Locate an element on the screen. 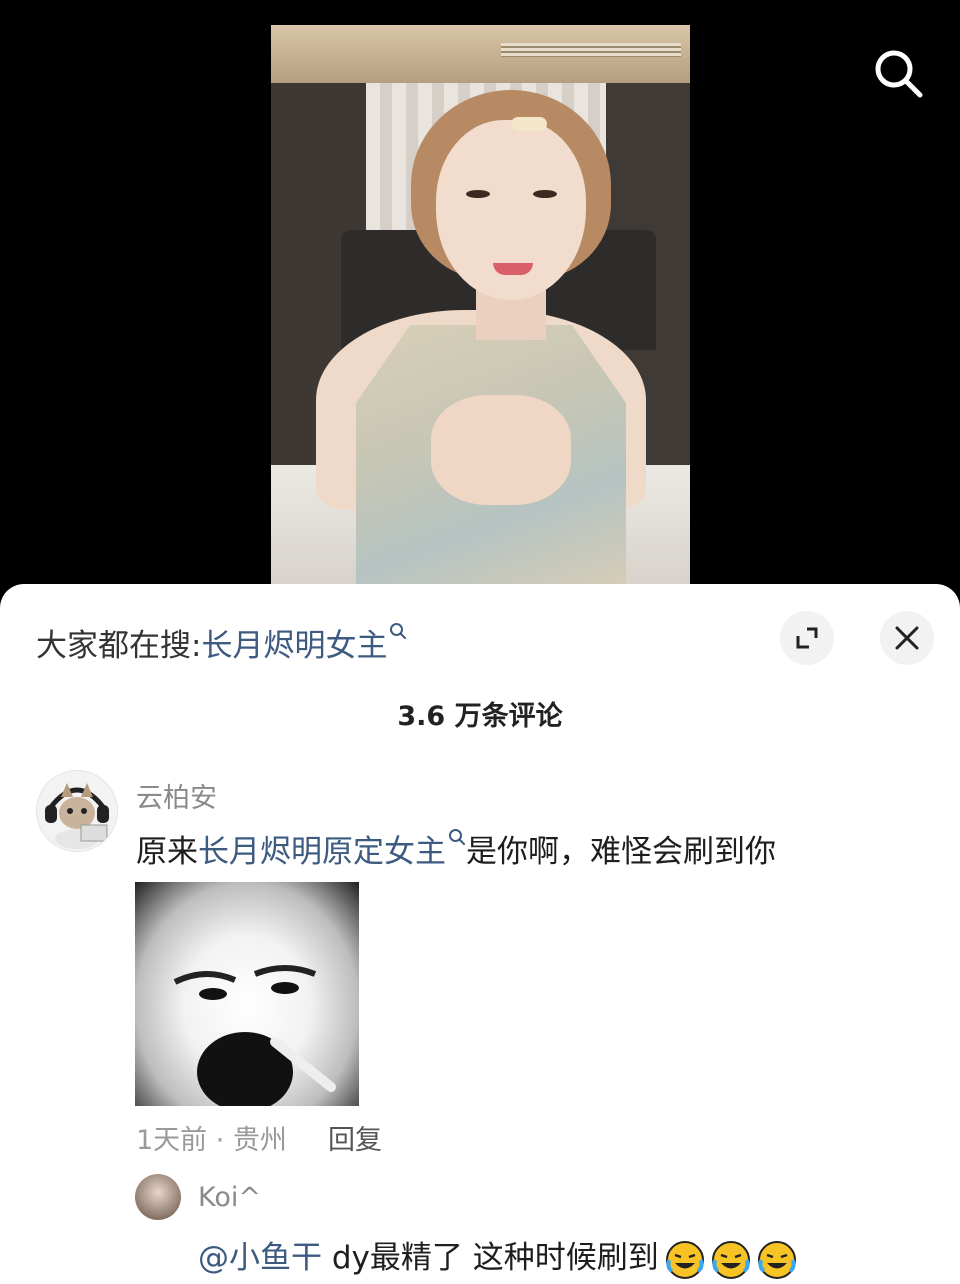 This screenshot has height=1284, width=960. comment-text-prefix: 原来 is located at coordinates (167, 852).